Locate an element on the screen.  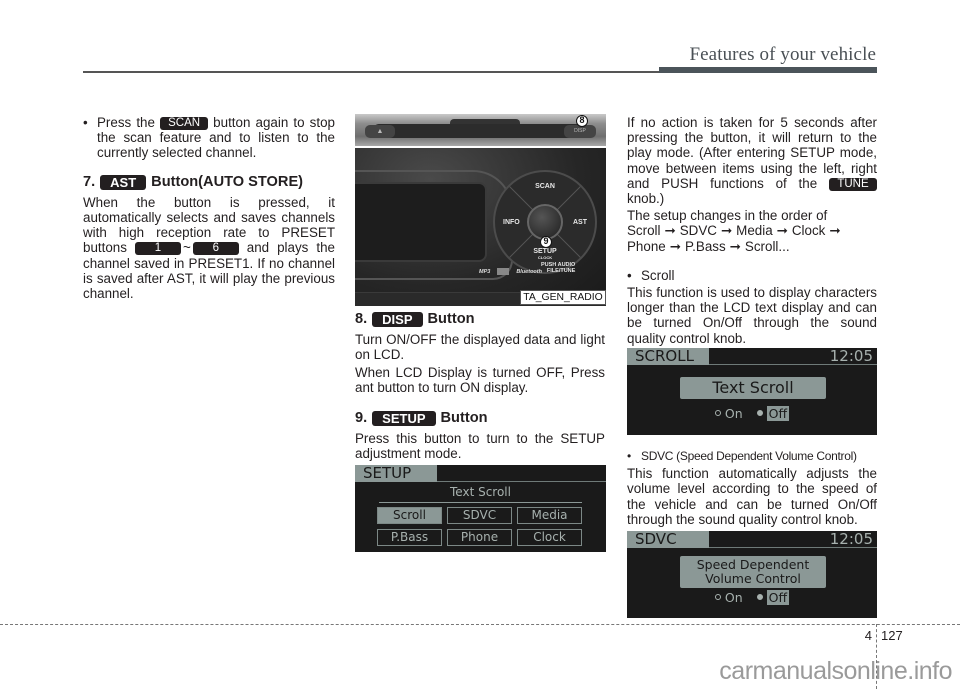
scan-key-badge: SCAN is located at coordinates (184, 123).